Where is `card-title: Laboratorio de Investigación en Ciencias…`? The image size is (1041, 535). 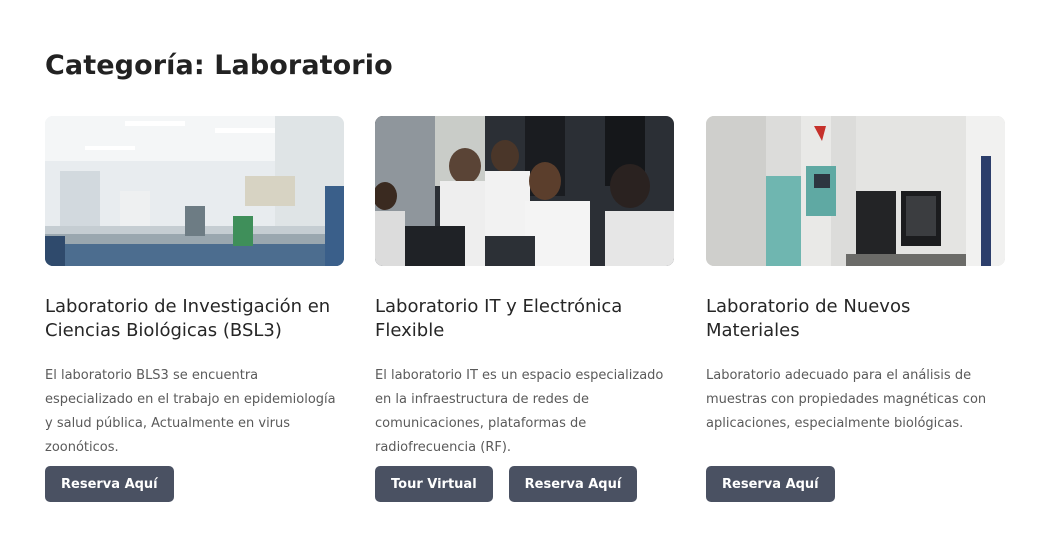
card-title: Laboratorio de Investigación en Ciencias… is located at coordinates (194, 319).